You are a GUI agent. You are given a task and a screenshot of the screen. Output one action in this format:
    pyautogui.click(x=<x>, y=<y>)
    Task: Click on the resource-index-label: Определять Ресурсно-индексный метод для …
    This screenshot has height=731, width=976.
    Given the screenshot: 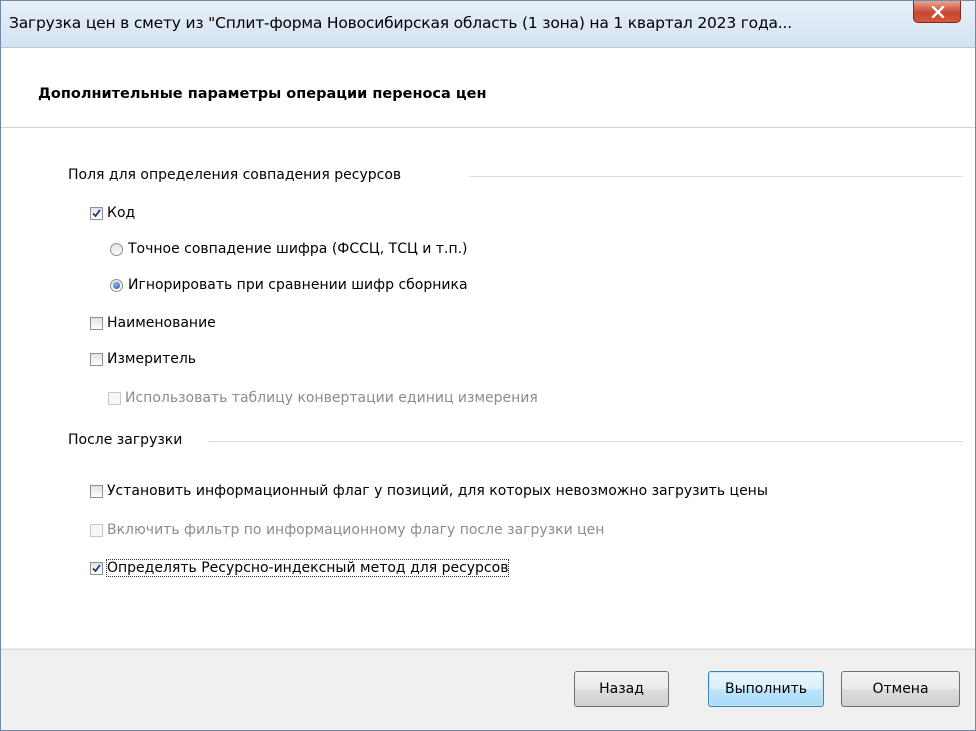 What is the action you would take?
    pyautogui.click(x=307, y=568)
    